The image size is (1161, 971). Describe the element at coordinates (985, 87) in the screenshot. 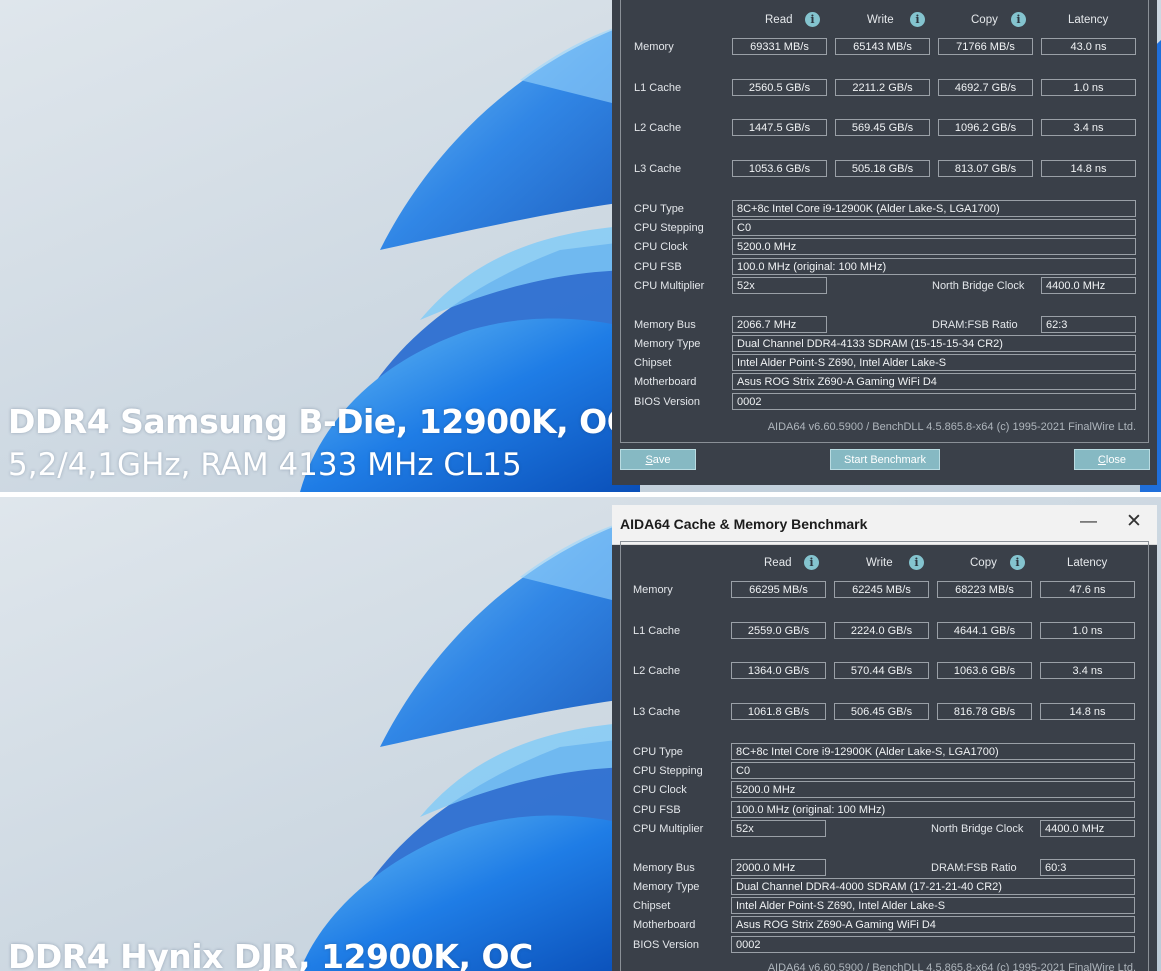

I see `l1-copy-value: 4692.7 GB/s` at that location.